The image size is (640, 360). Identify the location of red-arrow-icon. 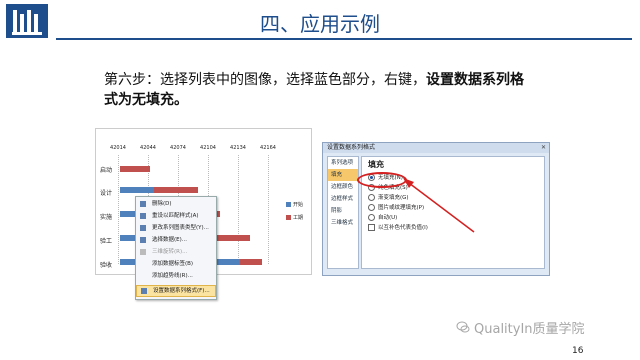
(439, 205).